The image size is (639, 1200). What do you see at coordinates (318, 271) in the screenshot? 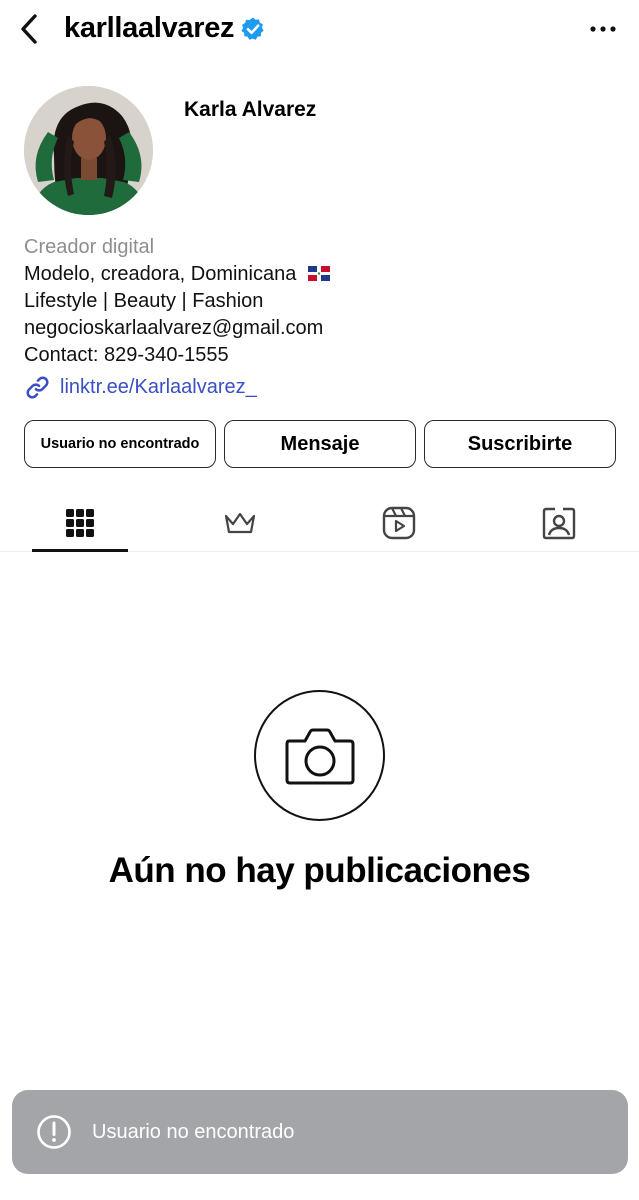
I see `dominican-flag-icon` at bounding box center [318, 271].